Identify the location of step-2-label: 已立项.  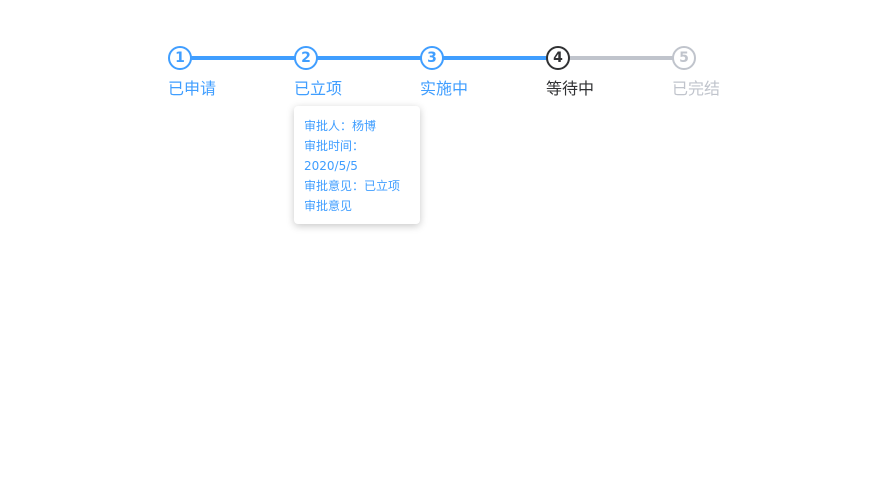
(318, 89).